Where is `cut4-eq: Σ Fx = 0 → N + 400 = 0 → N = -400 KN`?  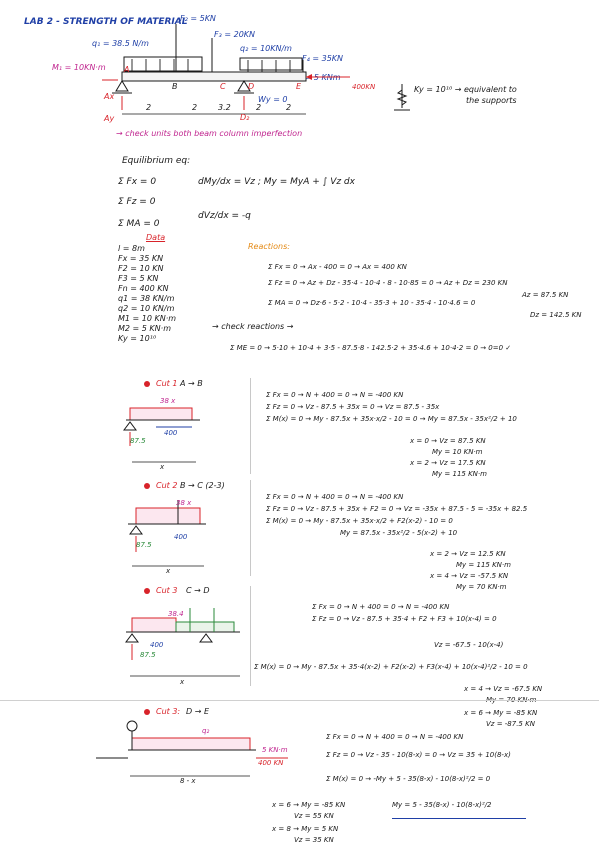
cut4-eq: Σ Fx = 0 → N + 400 = 0 → N = -400 KN is located at coordinates (395, 737).